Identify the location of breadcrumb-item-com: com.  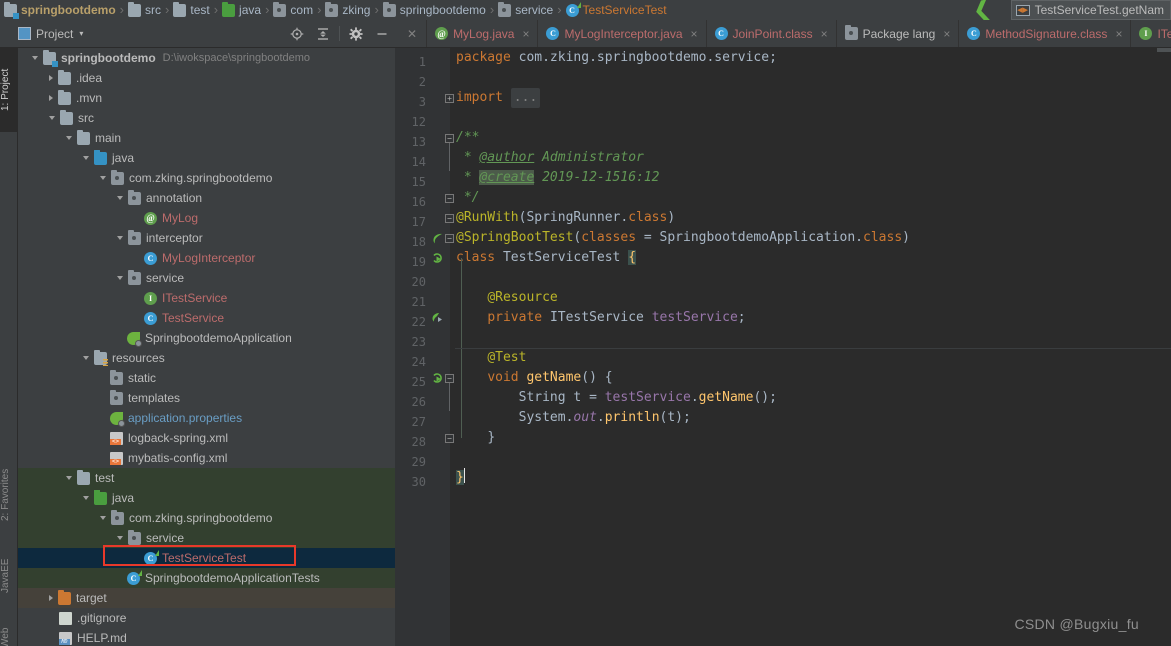
(293, 10).